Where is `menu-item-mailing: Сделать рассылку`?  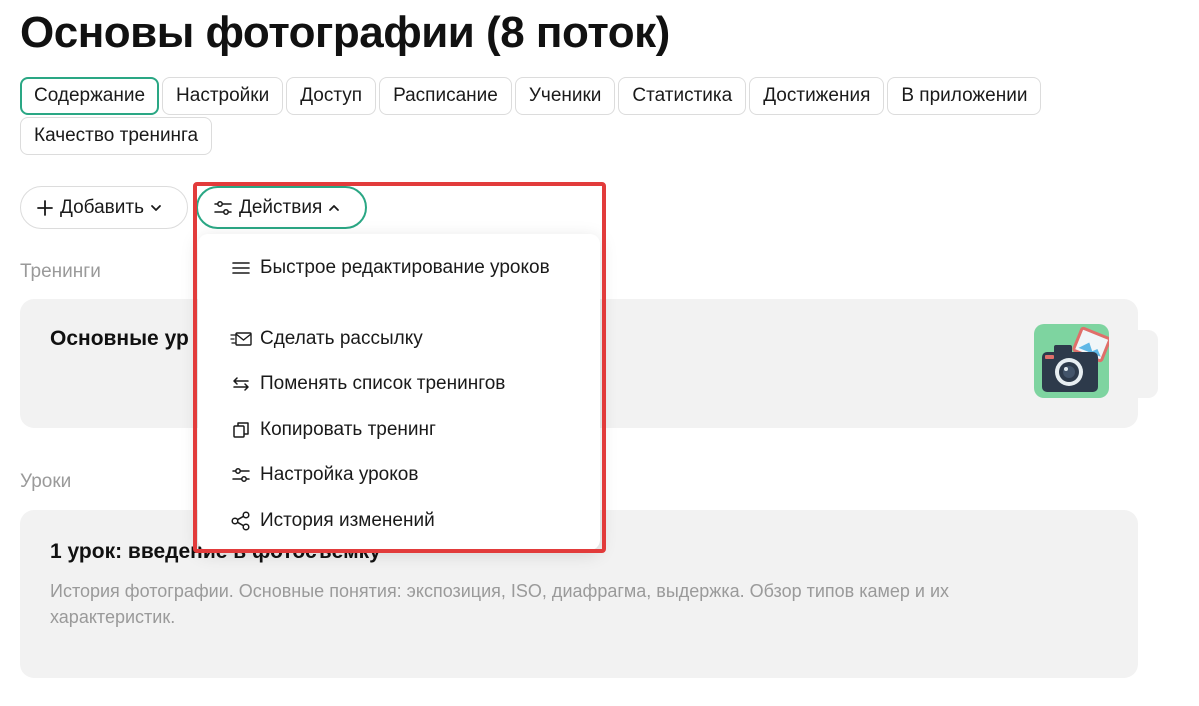
menu-item-mailing: Сделать рассылку is located at coordinates (395, 339).